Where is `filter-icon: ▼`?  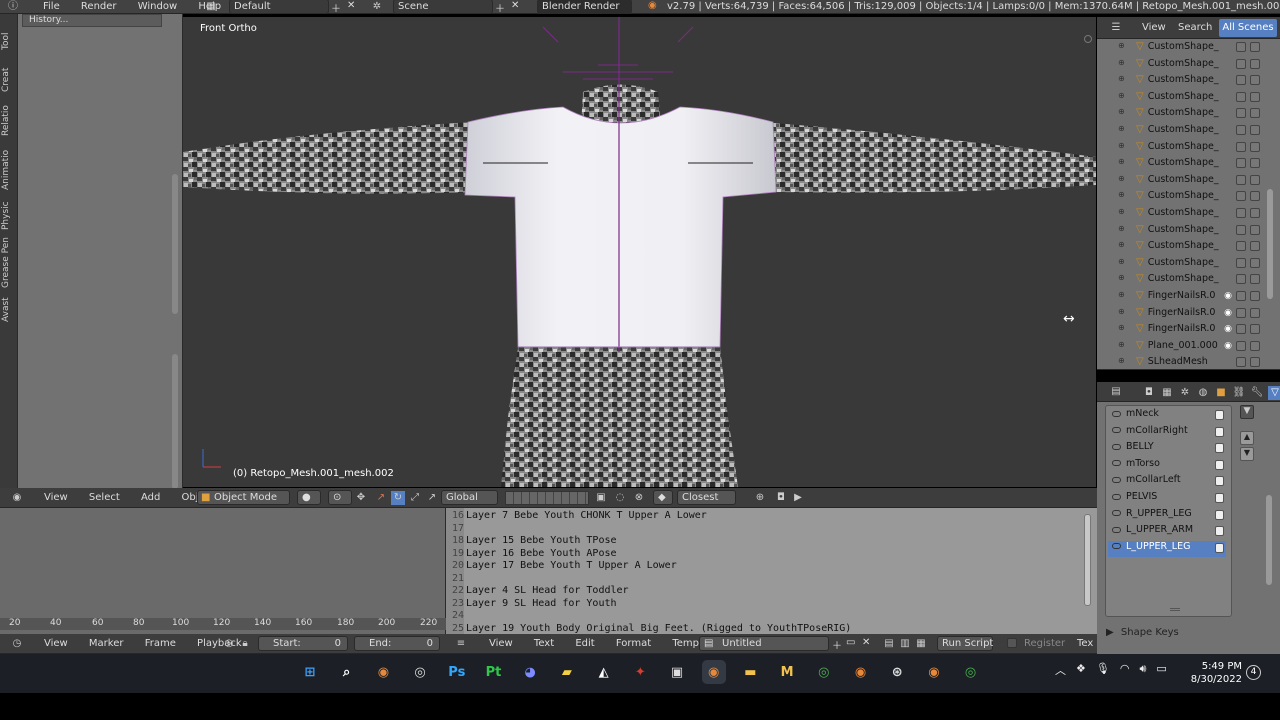
filter-icon: ▼ is located at coordinates (1247, 412).